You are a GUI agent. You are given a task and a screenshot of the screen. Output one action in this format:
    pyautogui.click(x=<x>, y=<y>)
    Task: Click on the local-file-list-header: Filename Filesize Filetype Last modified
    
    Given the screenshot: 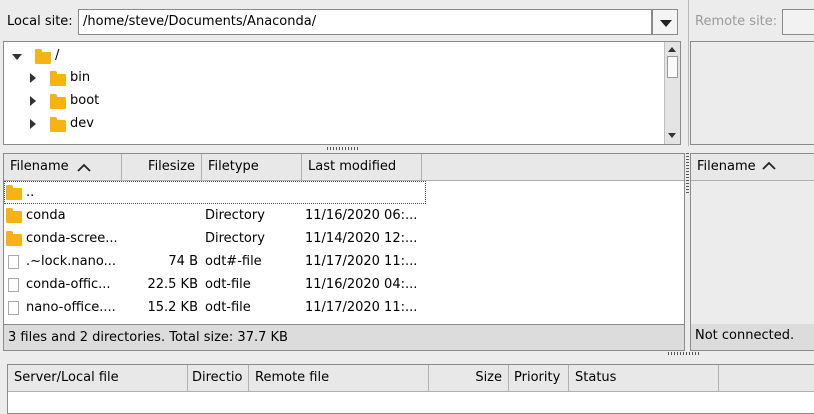 What is the action you would take?
    pyautogui.click(x=344, y=167)
    